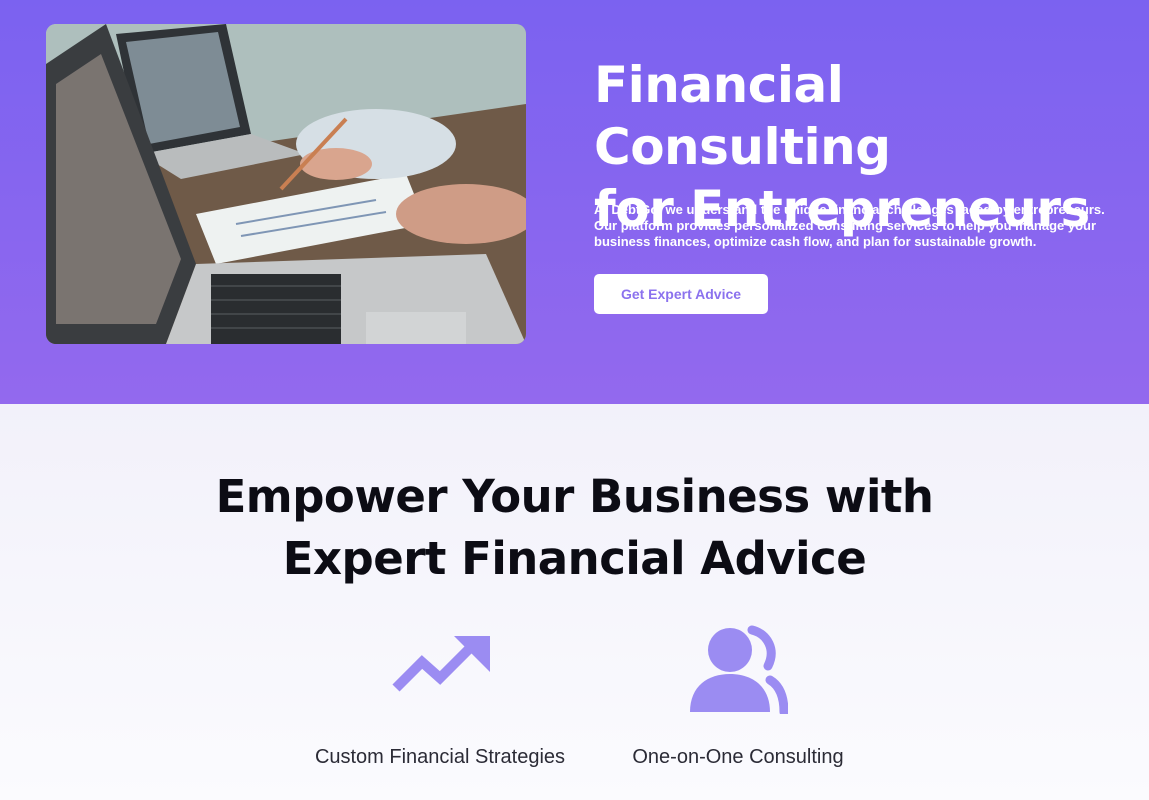  I want to click on hero-title-line-1: Financial Consulting, so click(742, 116).